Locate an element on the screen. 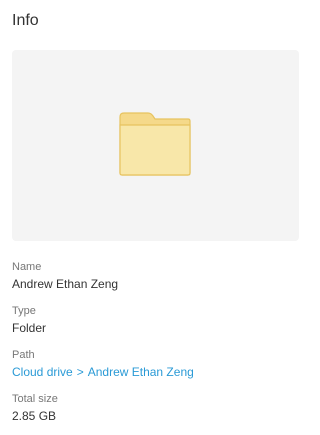 The image size is (320, 435). panel-title: Info is located at coordinates (25, 20).